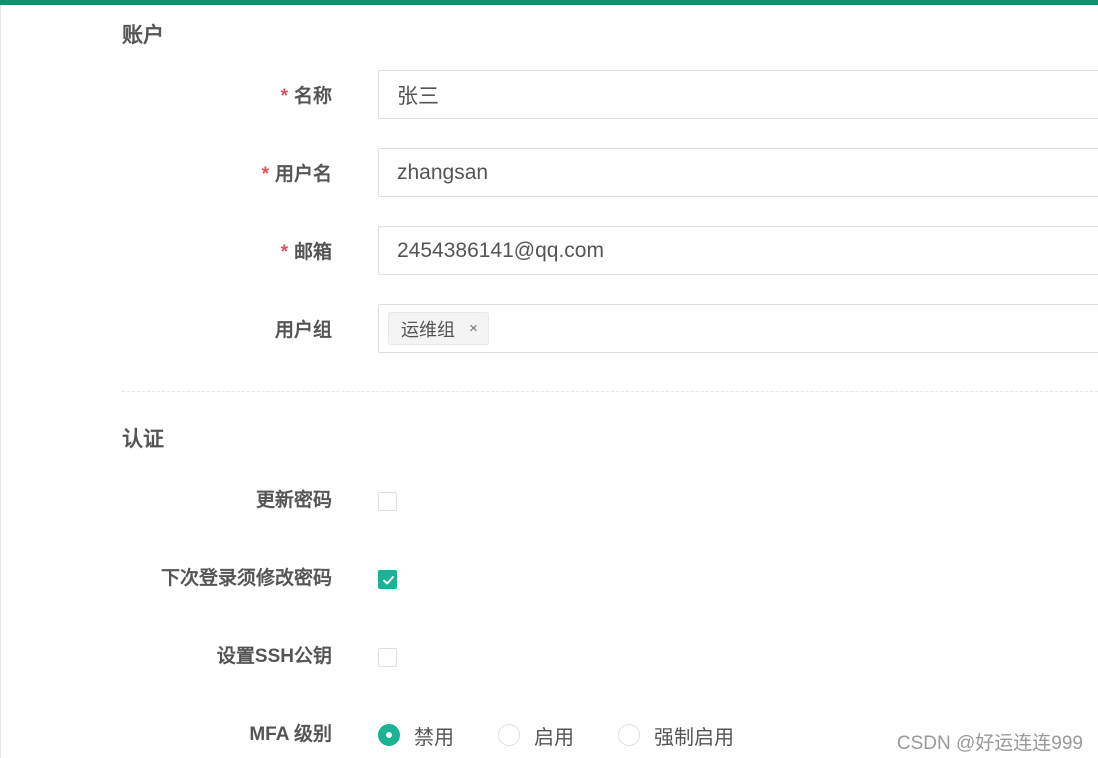  Describe the element at coordinates (728, 250) in the screenshot. I see `email-input` at that location.